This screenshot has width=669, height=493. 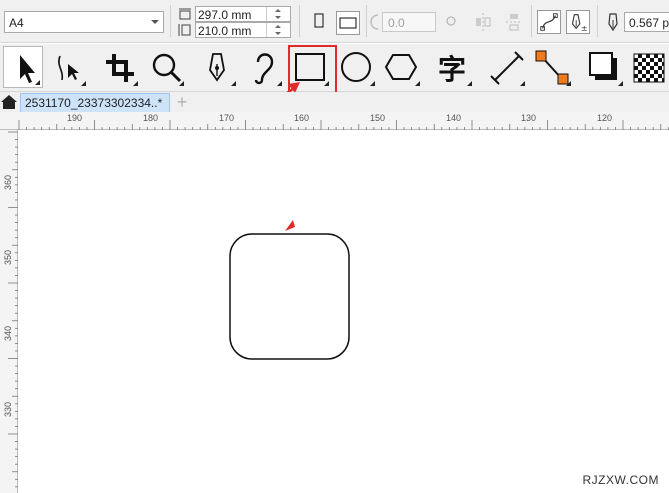 What do you see at coordinates (227, 118) in the screenshot?
I see `ruler-label: 170` at bounding box center [227, 118].